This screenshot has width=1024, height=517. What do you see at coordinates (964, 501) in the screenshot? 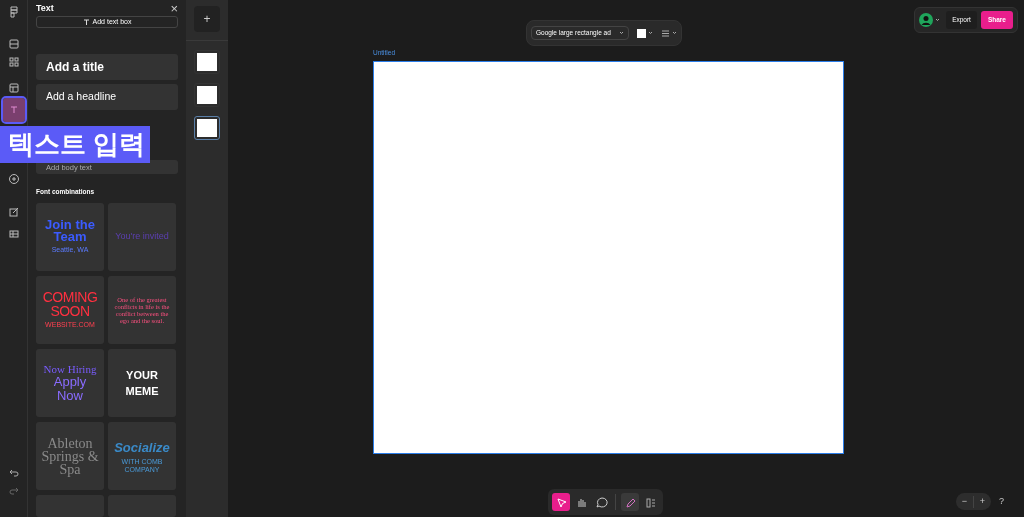
I see `zoom-out-button: −` at bounding box center [964, 501].